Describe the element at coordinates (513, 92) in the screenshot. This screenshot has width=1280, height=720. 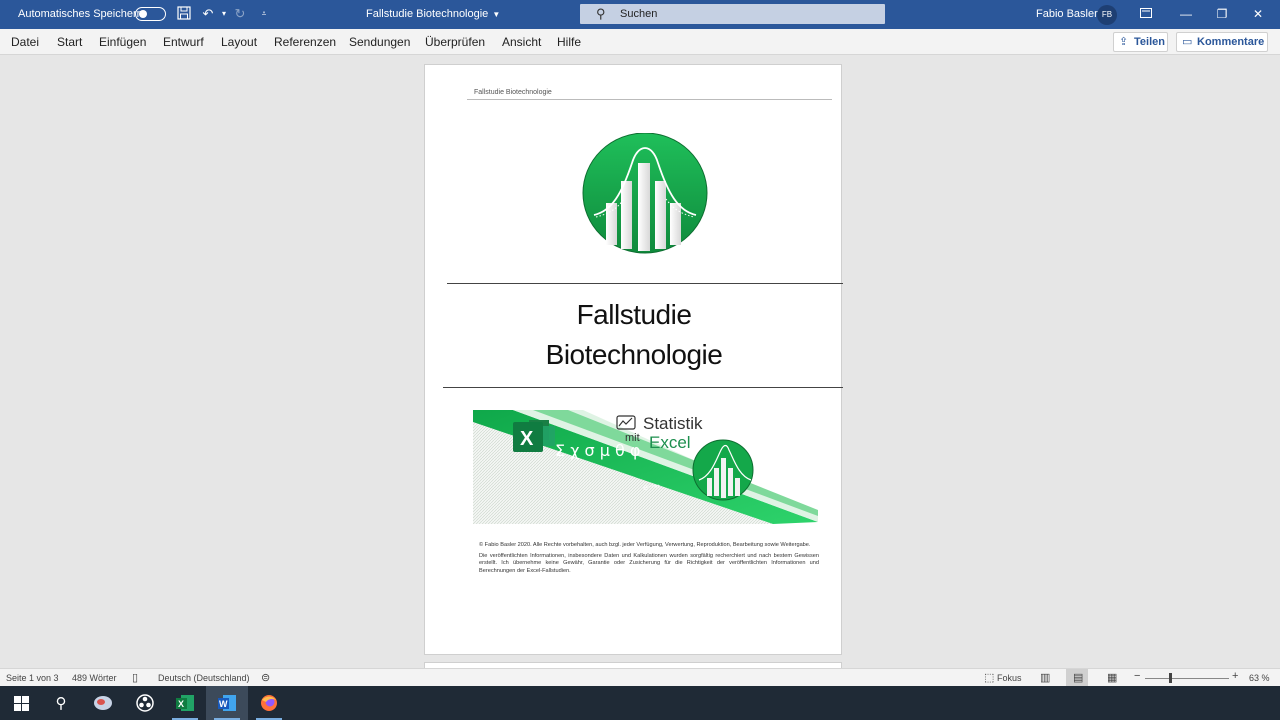
I see `page-header-text: Fallstudie Biotechnologie` at that location.